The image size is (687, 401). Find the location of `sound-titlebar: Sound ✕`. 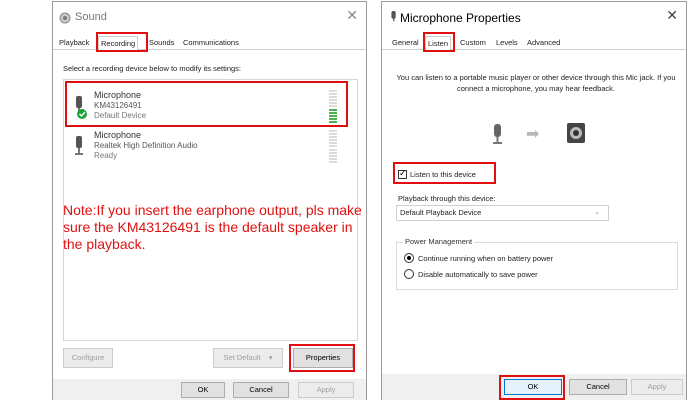

sound-titlebar: Sound ✕ is located at coordinates (209, 18).